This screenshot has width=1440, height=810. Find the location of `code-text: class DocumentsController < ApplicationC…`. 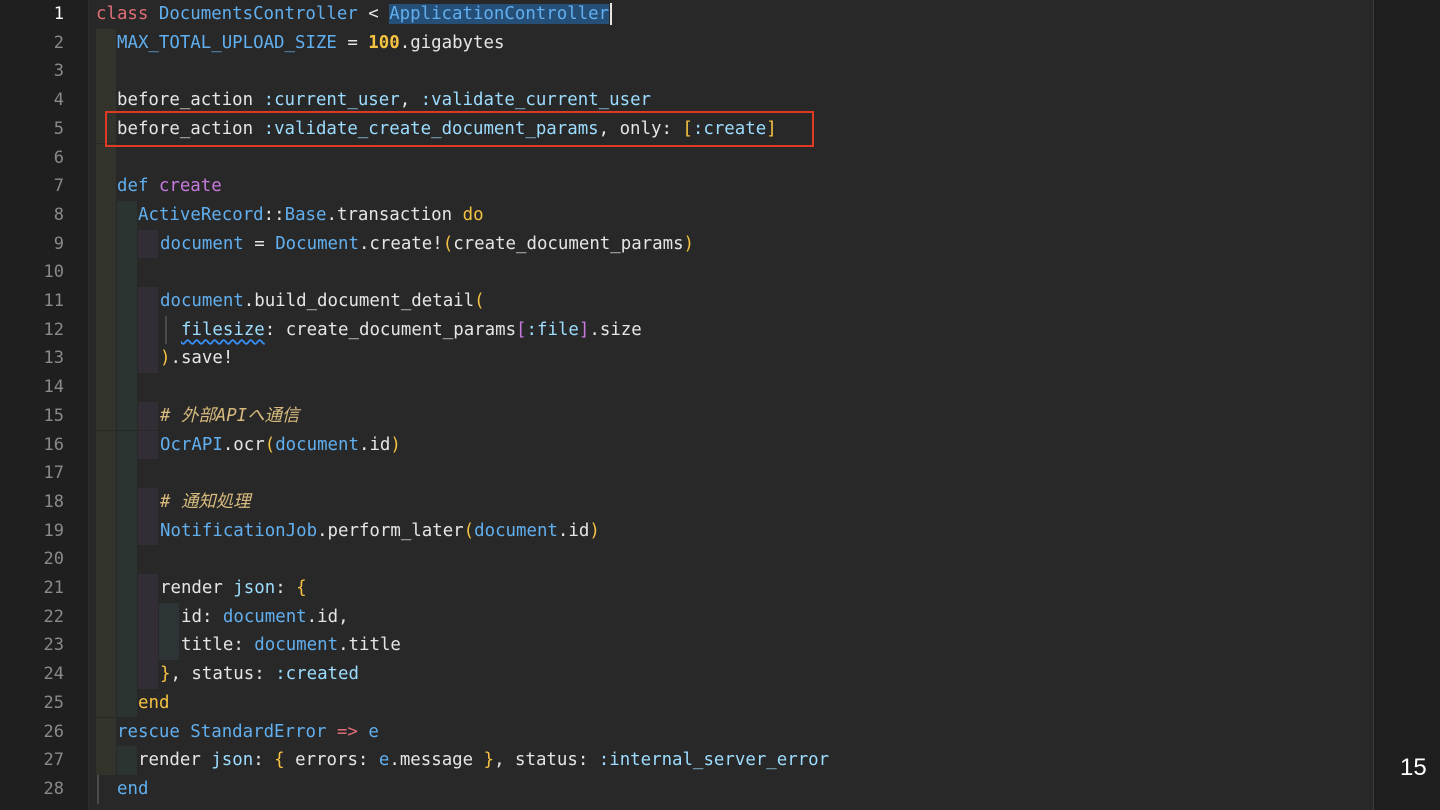

code-text: class DocumentsController < ApplicationC… is located at coordinates (354, 14).